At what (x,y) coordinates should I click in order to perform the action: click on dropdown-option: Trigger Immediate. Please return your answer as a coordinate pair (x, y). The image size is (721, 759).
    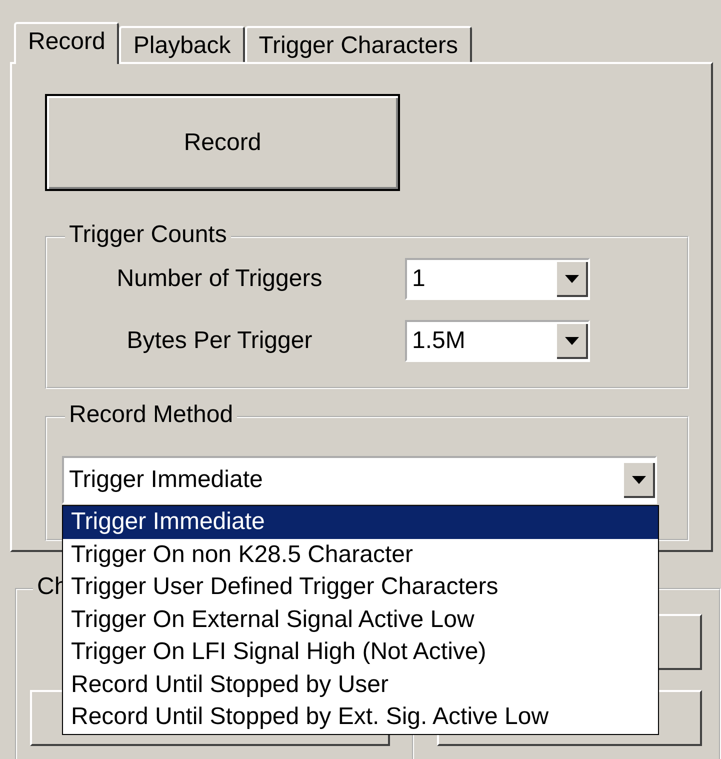
    Looking at the image, I should click on (360, 522).